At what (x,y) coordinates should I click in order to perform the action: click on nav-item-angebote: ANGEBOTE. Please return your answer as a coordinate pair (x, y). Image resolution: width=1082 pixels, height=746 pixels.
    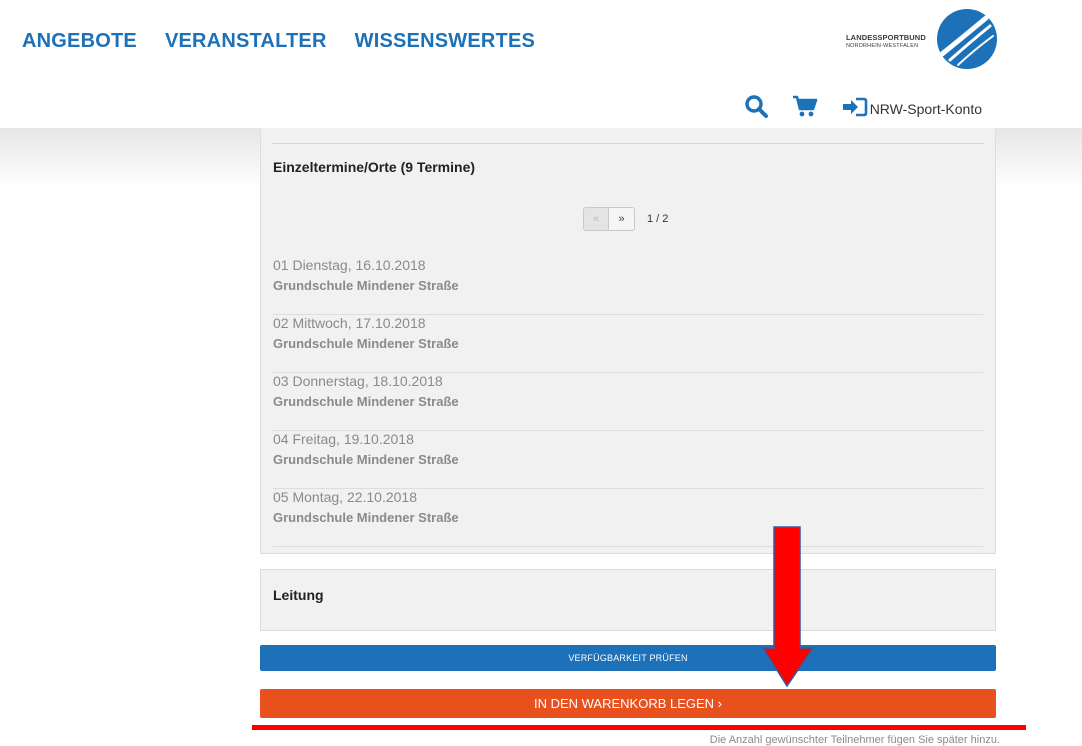
    Looking at the image, I should click on (79, 41).